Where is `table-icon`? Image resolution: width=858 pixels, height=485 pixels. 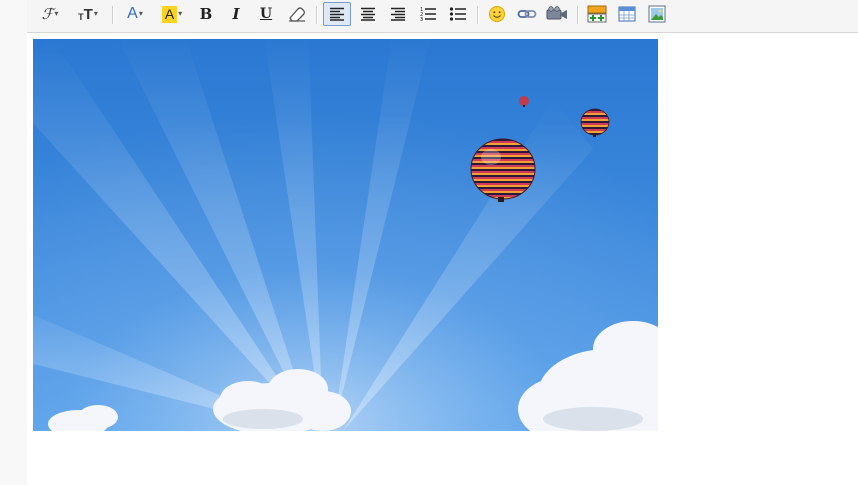 table-icon is located at coordinates (627, 14).